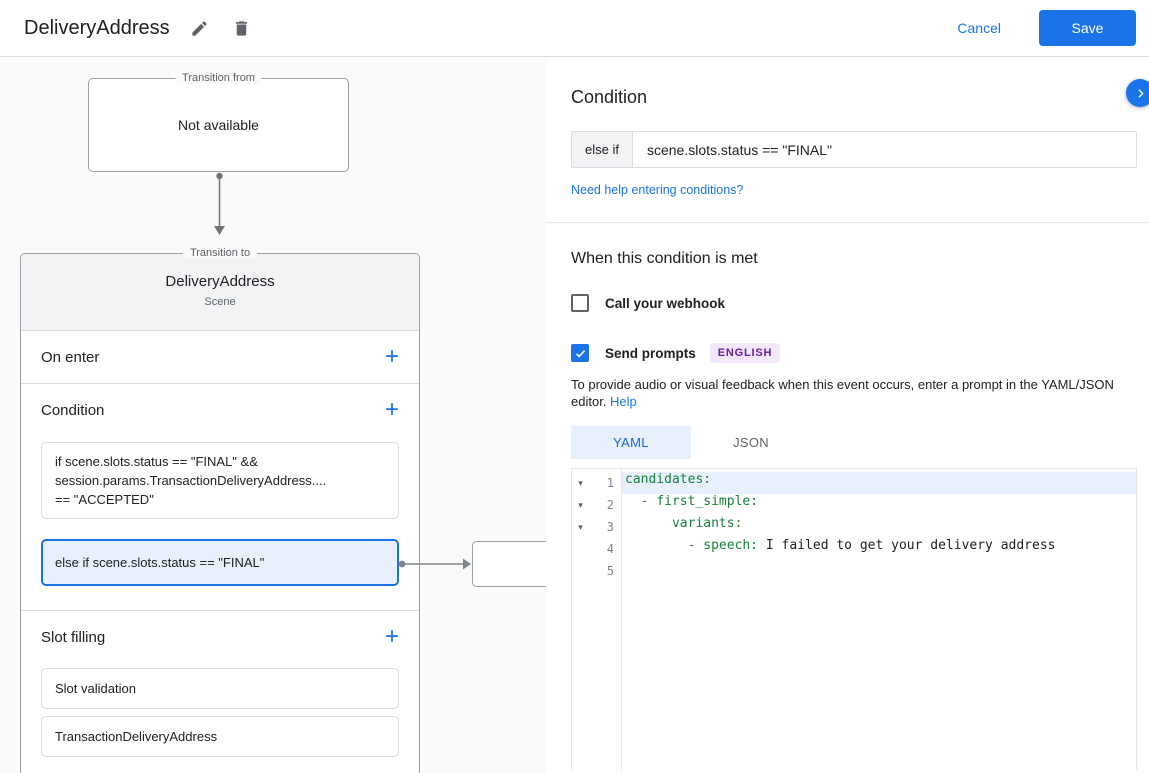  Describe the element at coordinates (657, 190) in the screenshot. I see `conditions-help-link: Need help entering conditions?` at that location.